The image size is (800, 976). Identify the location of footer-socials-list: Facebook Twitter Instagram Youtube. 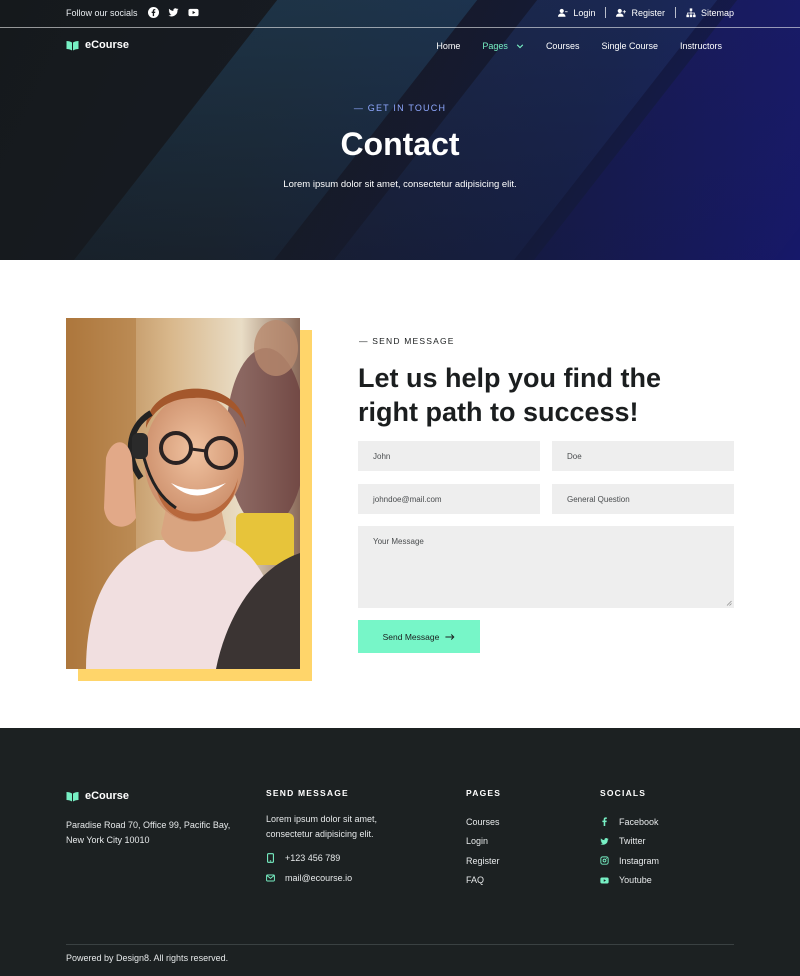
(629, 851).